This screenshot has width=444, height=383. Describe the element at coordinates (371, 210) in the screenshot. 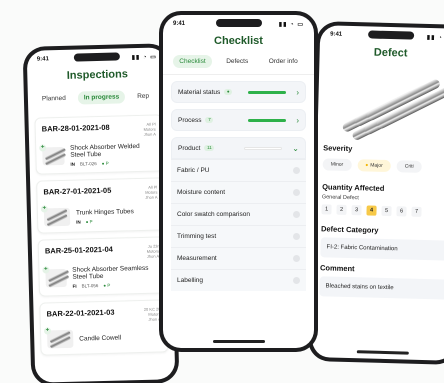

I see `quantity-option-selected: 4` at that location.